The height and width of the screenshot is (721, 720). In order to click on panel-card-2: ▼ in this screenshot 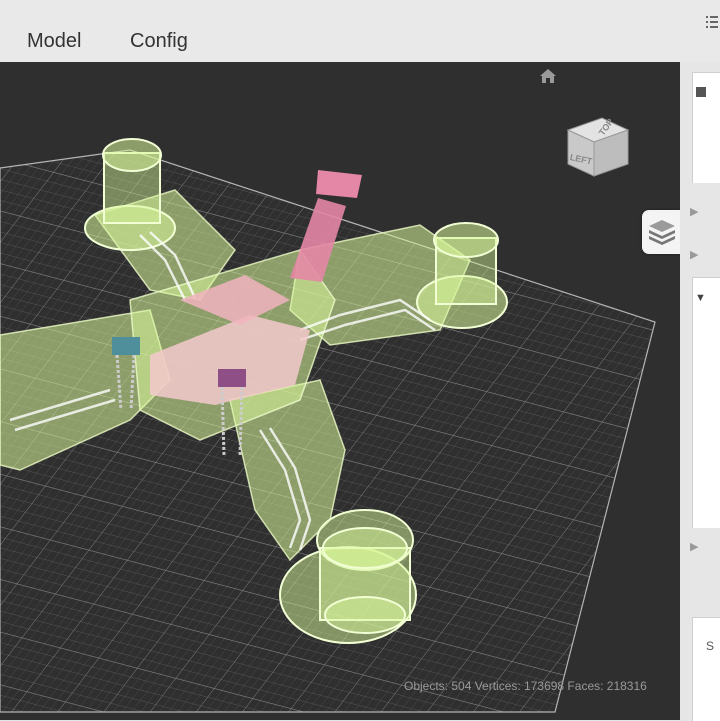, I will do `click(706, 402)`.